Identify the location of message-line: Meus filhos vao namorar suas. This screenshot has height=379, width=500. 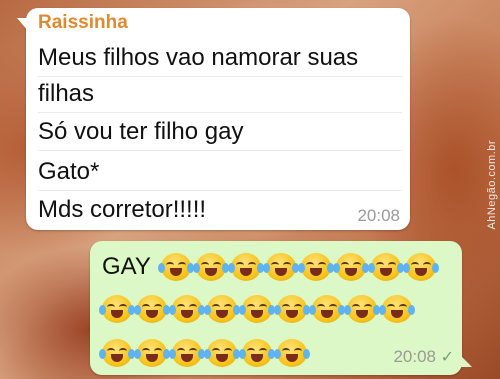
(220, 60).